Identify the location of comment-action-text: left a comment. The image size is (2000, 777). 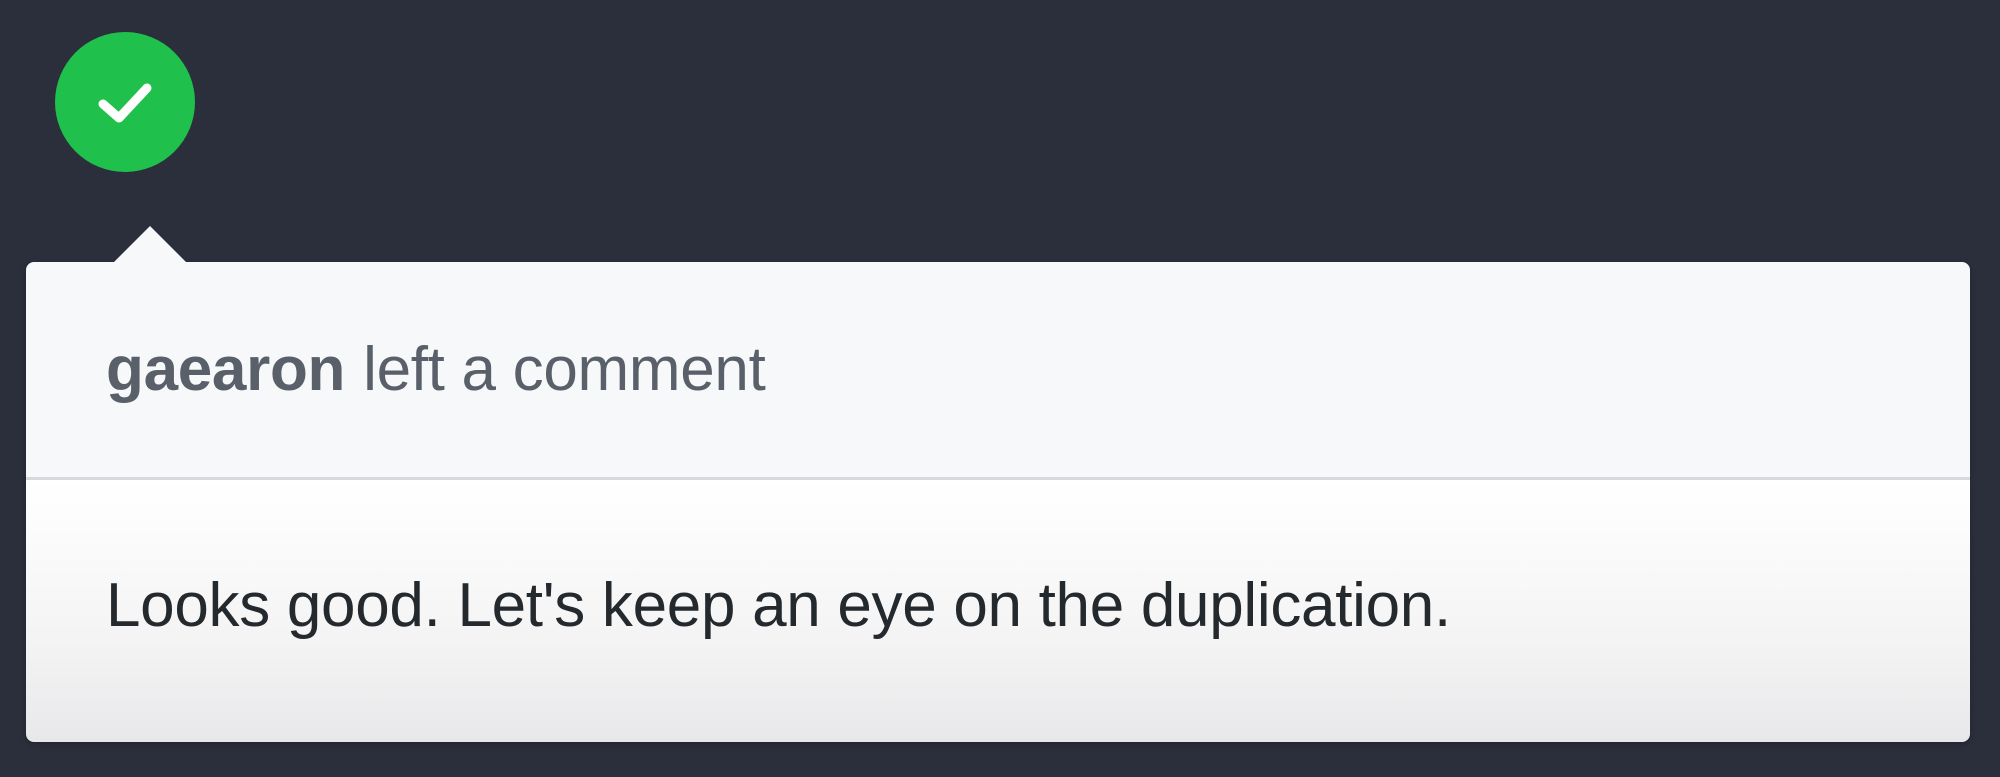
(564, 369).